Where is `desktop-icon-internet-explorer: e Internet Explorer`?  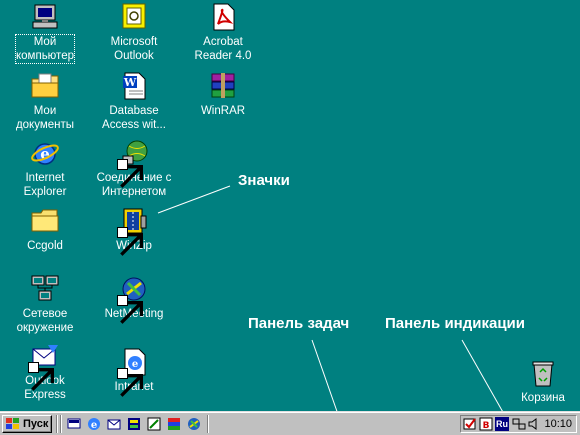
desktop-icon-internet-explorer: e Internet Explorer is located at coordinates (45, 169).